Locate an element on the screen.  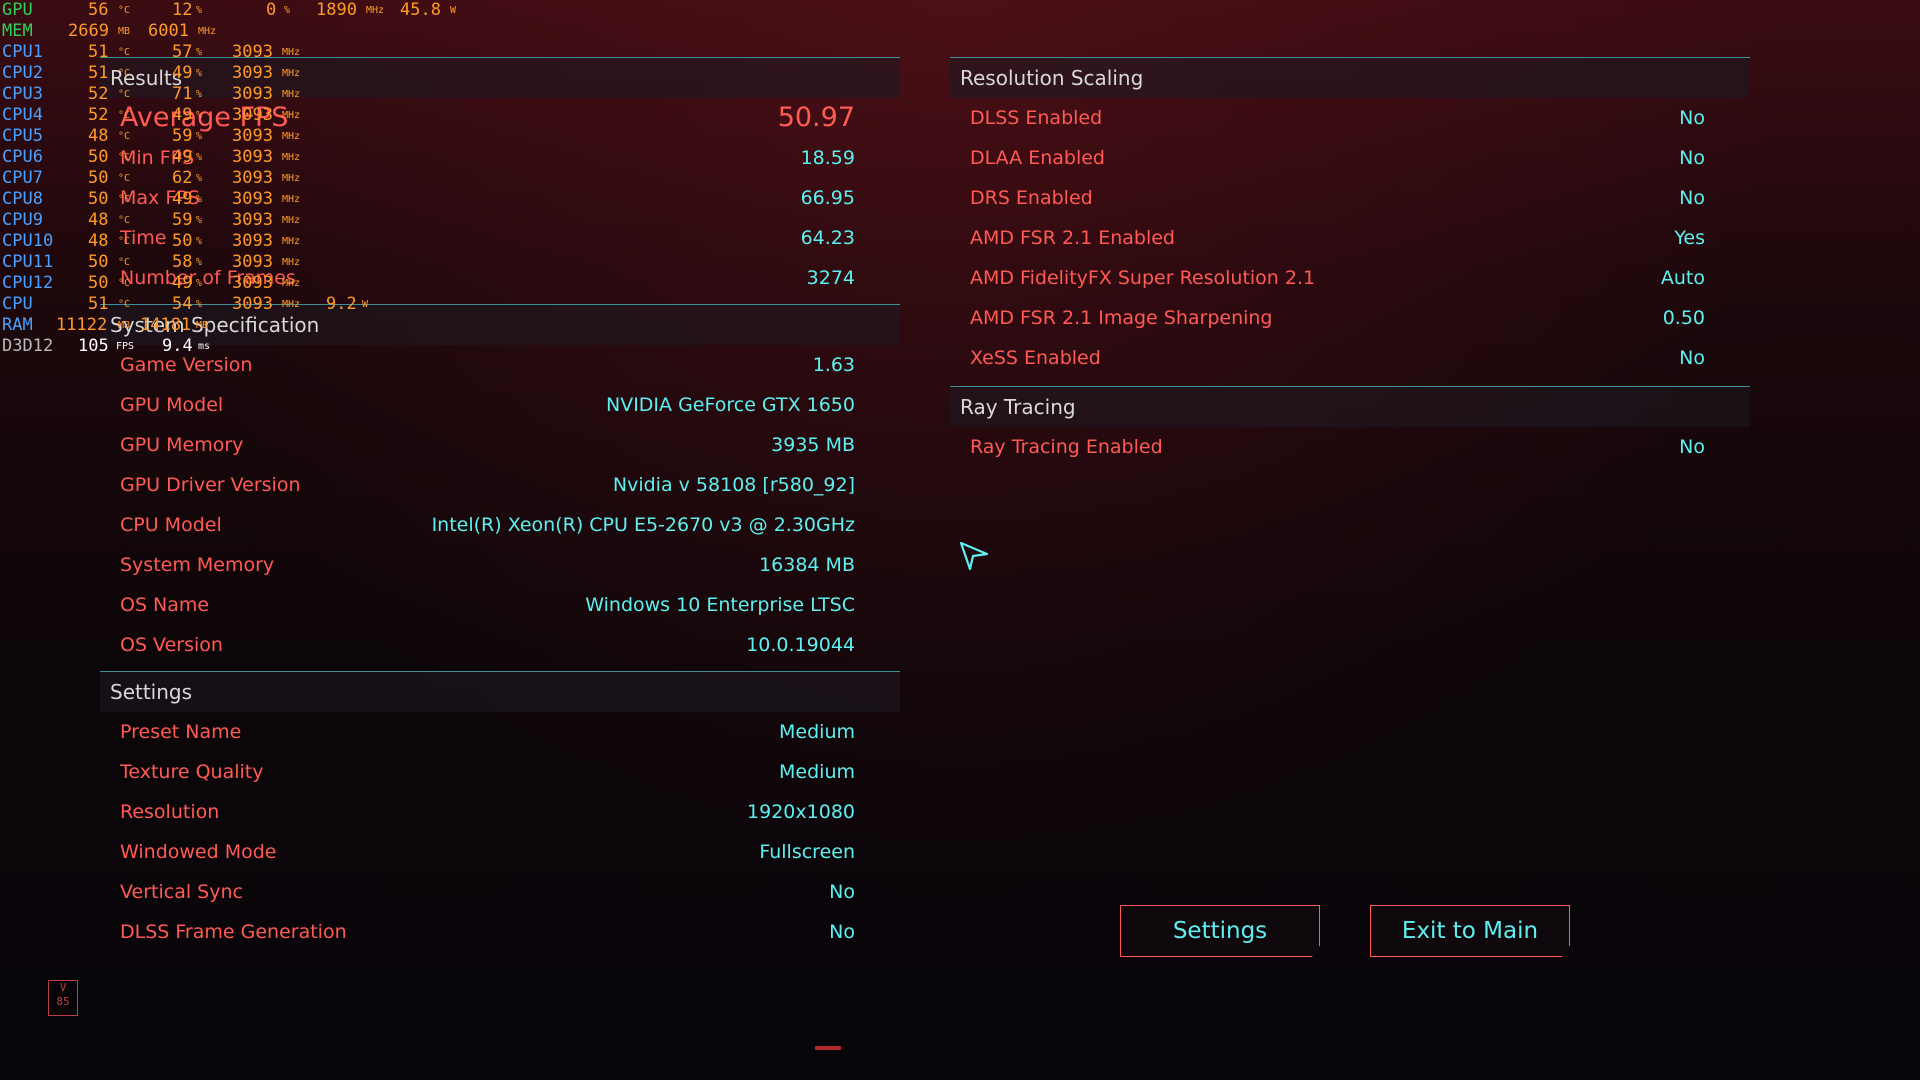
result-row-average-fps: Average FPS 50.97 is located at coordinates (500, 118).